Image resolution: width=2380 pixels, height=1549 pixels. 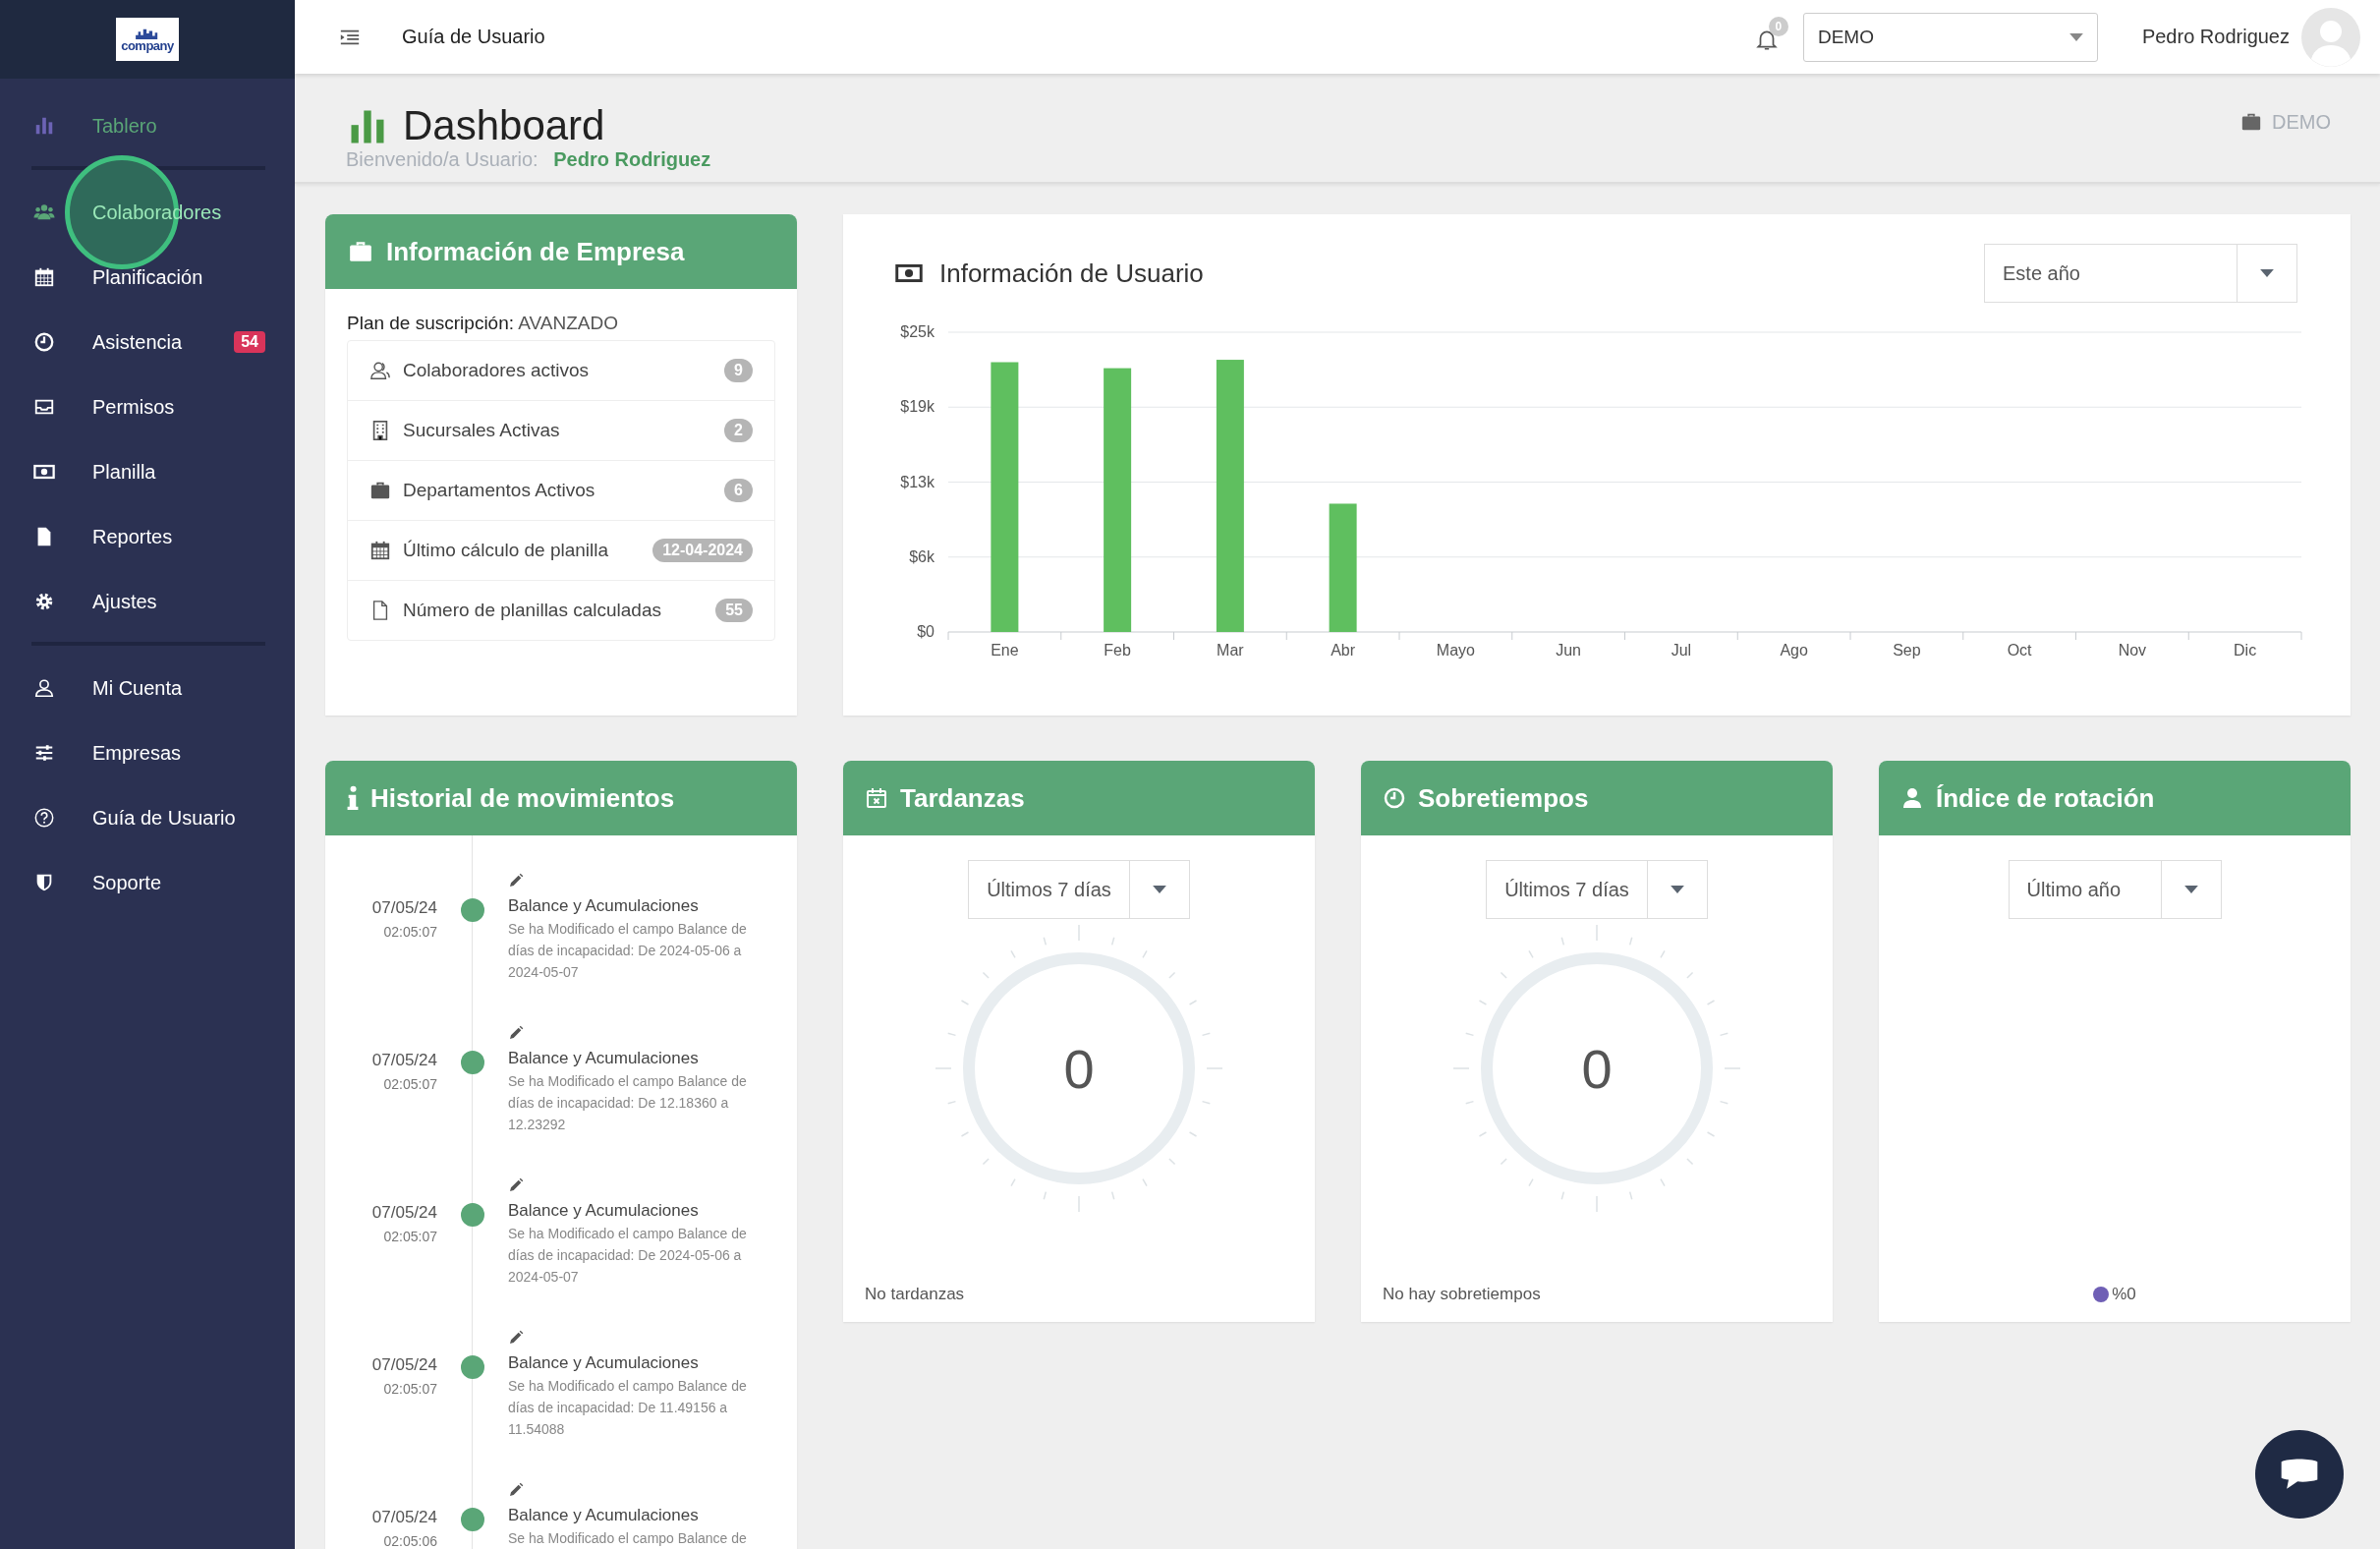 What do you see at coordinates (410, 1541) in the screenshot?
I see `entry-time: 02:05:06` at bounding box center [410, 1541].